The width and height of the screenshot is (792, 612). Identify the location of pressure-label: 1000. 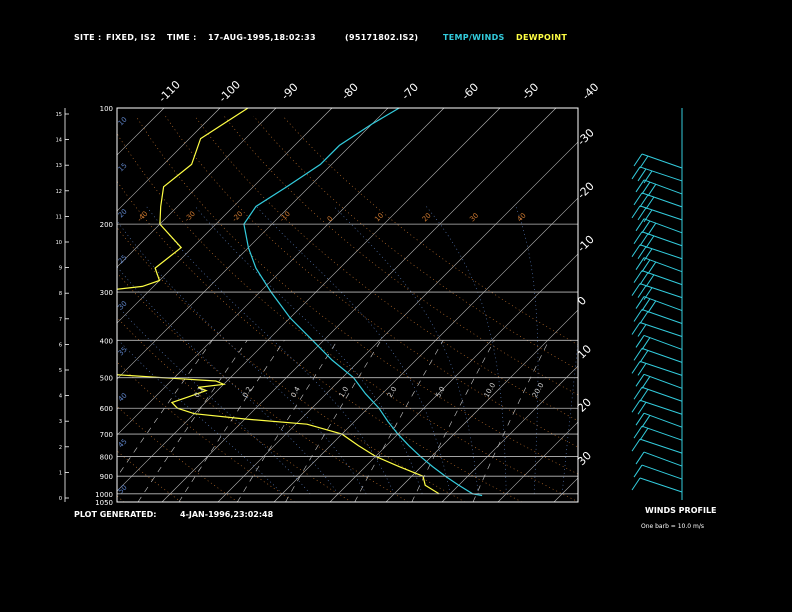
(104, 495).